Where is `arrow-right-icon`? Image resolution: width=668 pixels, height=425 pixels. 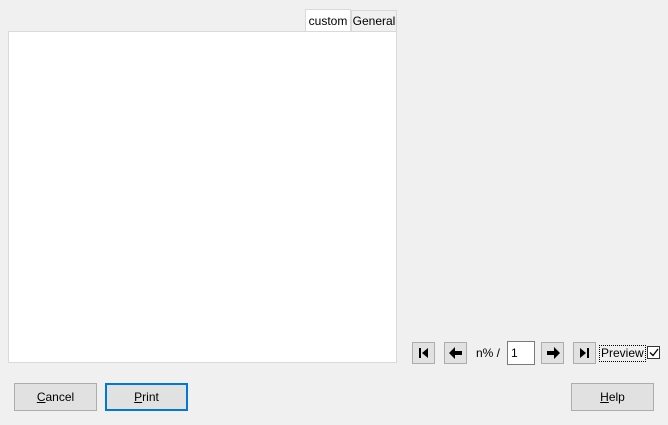
arrow-right-icon is located at coordinates (553, 353).